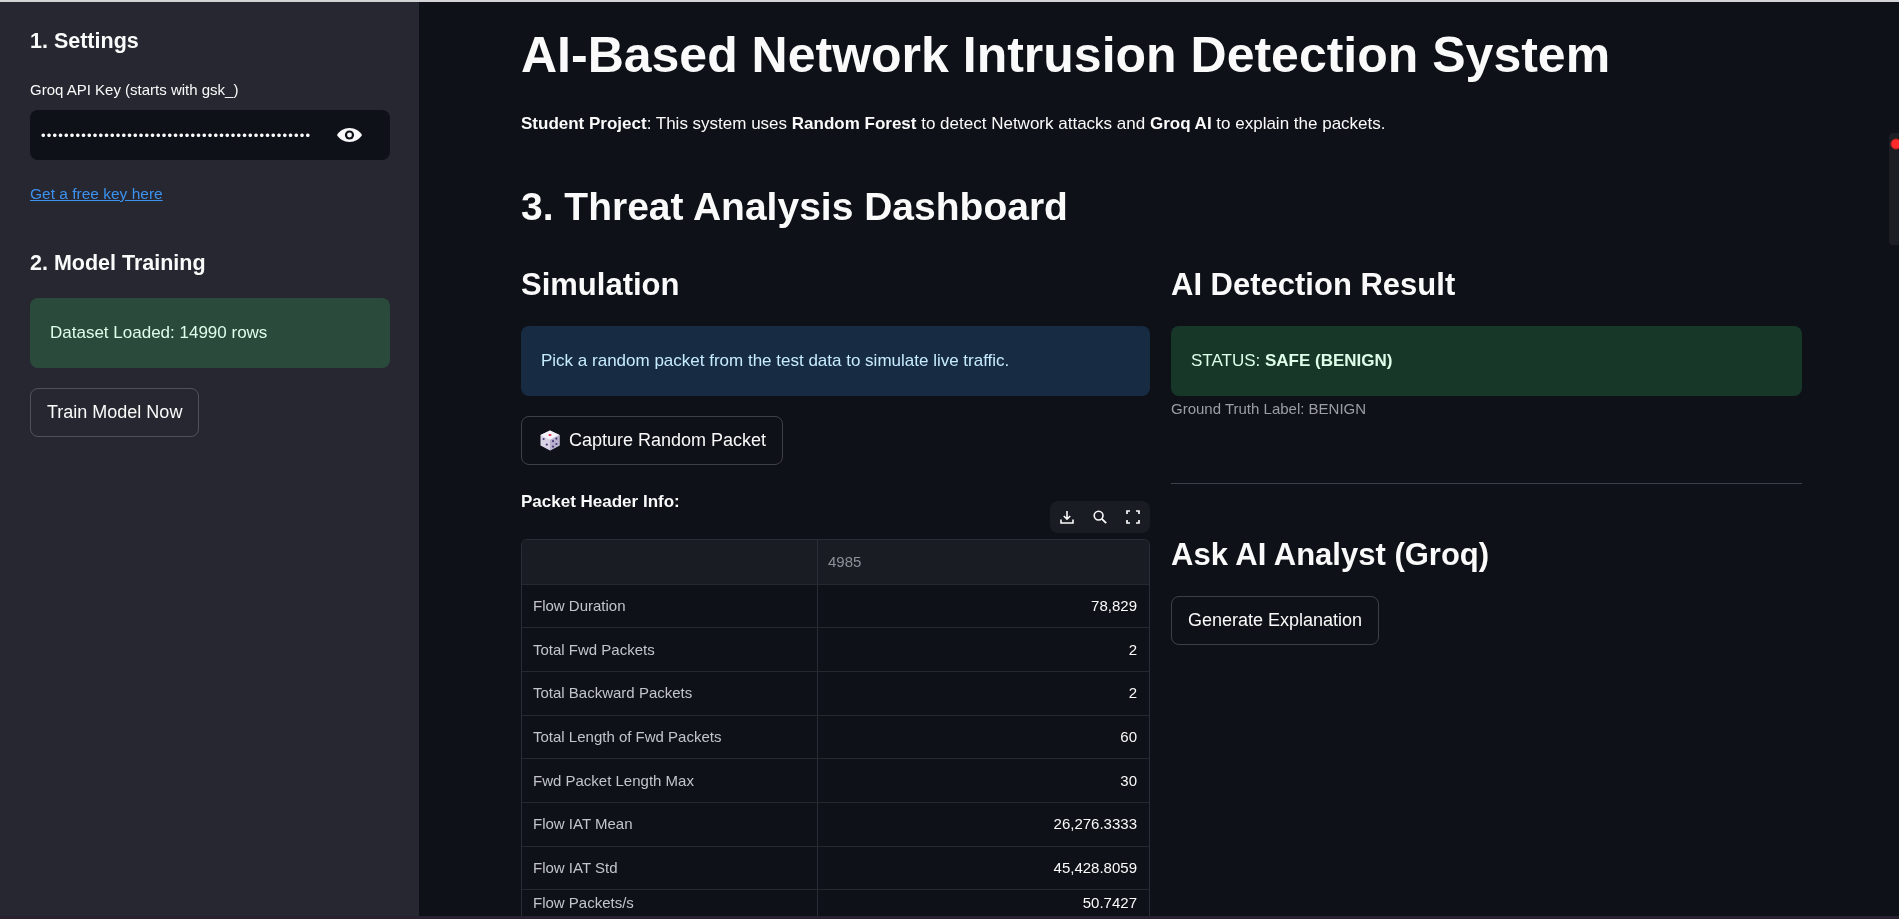  Describe the element at coordinates (835, 361) in the screenshot. I see `info-message: Pick a random packet from the test data to simulate live traffic.` at that location.